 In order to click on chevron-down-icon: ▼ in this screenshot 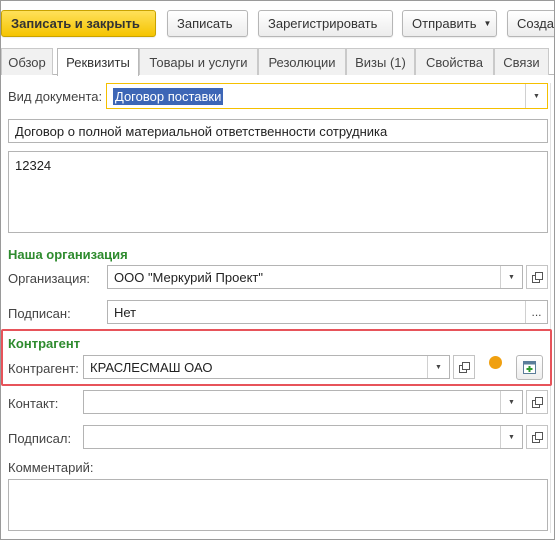, I will do `click(487, 23)`.